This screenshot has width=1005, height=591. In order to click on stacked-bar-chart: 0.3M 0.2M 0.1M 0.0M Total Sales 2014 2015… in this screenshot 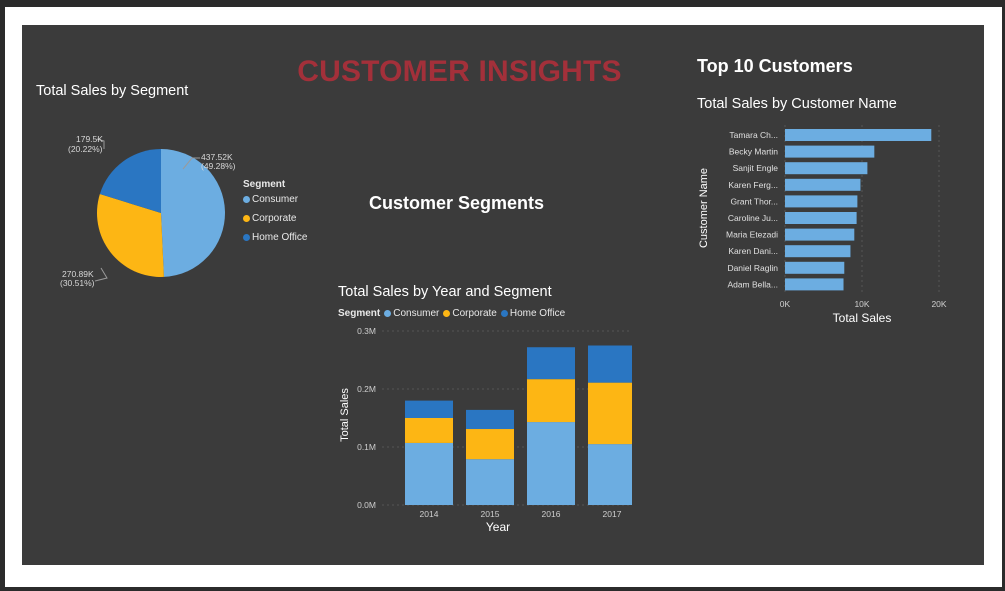, I will do `click(482, 430)`.